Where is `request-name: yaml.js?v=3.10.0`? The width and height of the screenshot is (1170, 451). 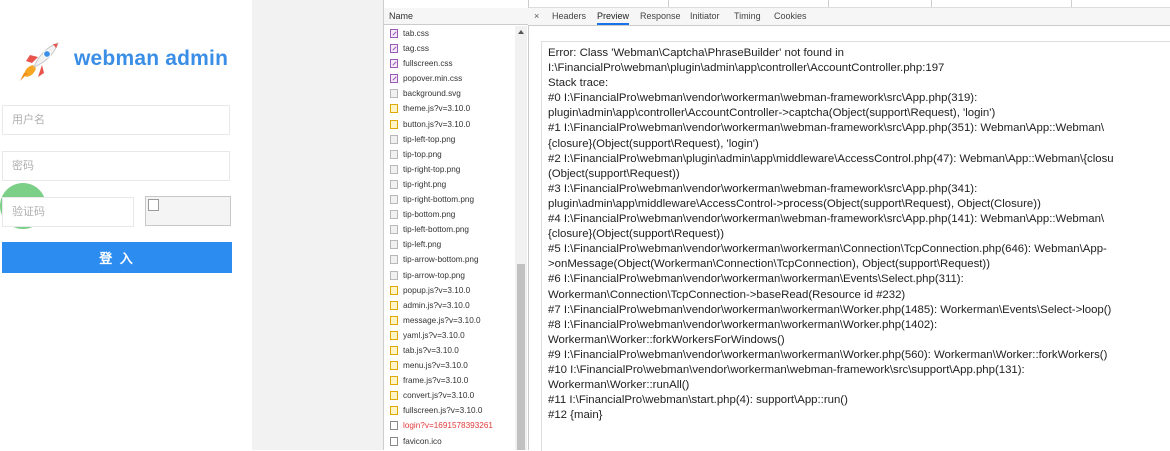
request-name: yaml.js?v=3.10.0 is located at coordinates (434, 335).